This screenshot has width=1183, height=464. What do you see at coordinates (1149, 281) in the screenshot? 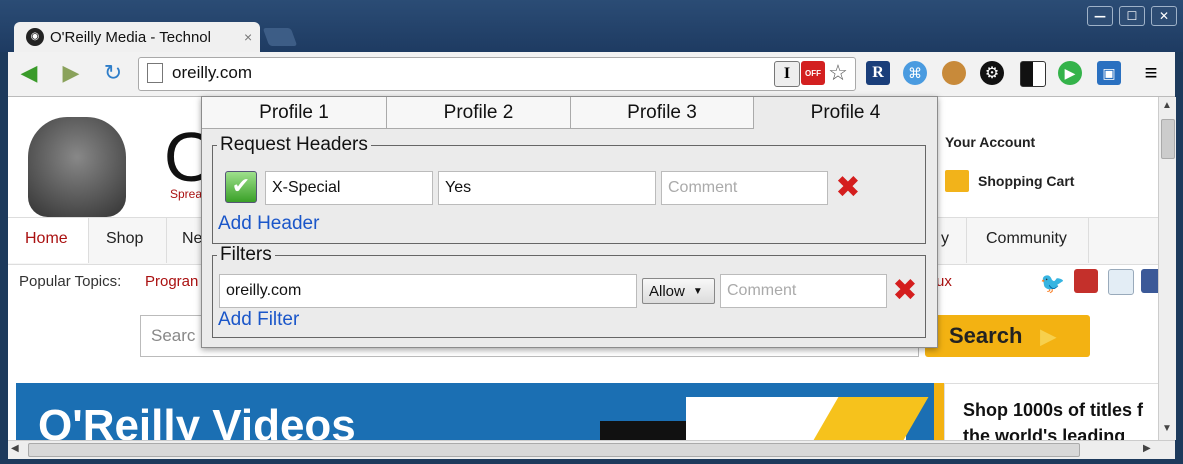
I see `facebook-icon` at bounding box center [1149, 281].